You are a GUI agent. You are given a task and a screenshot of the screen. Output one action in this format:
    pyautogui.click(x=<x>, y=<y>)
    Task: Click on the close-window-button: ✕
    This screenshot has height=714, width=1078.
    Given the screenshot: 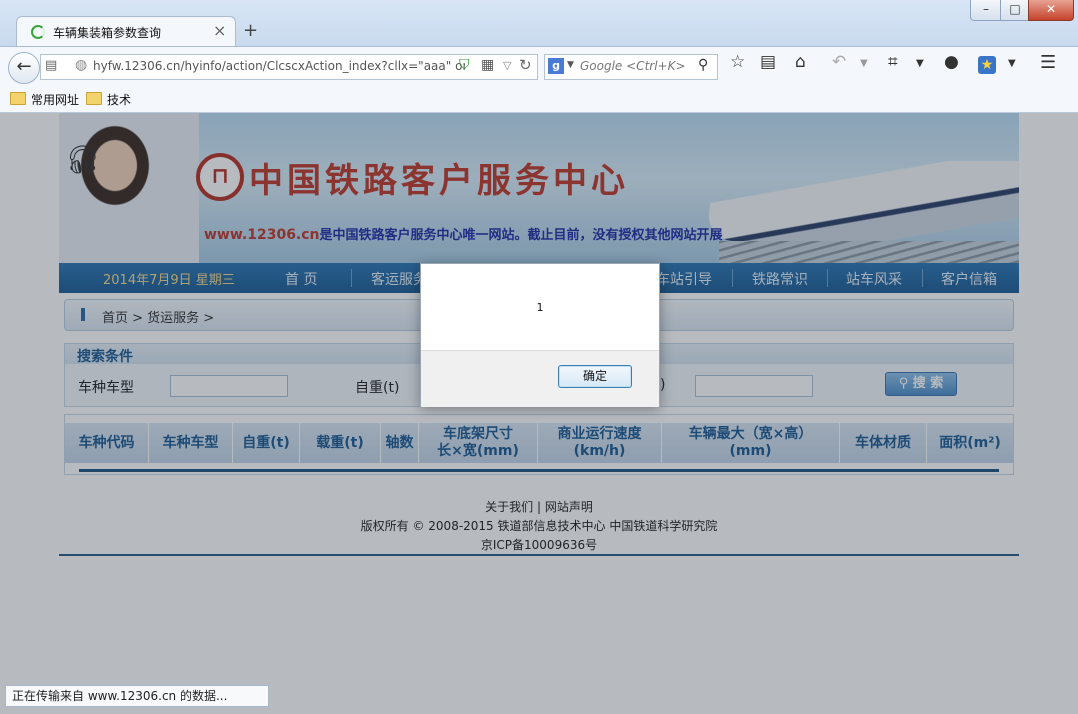 What is the action you would take?
    pyautogui.click(x=1051, y=10)
    